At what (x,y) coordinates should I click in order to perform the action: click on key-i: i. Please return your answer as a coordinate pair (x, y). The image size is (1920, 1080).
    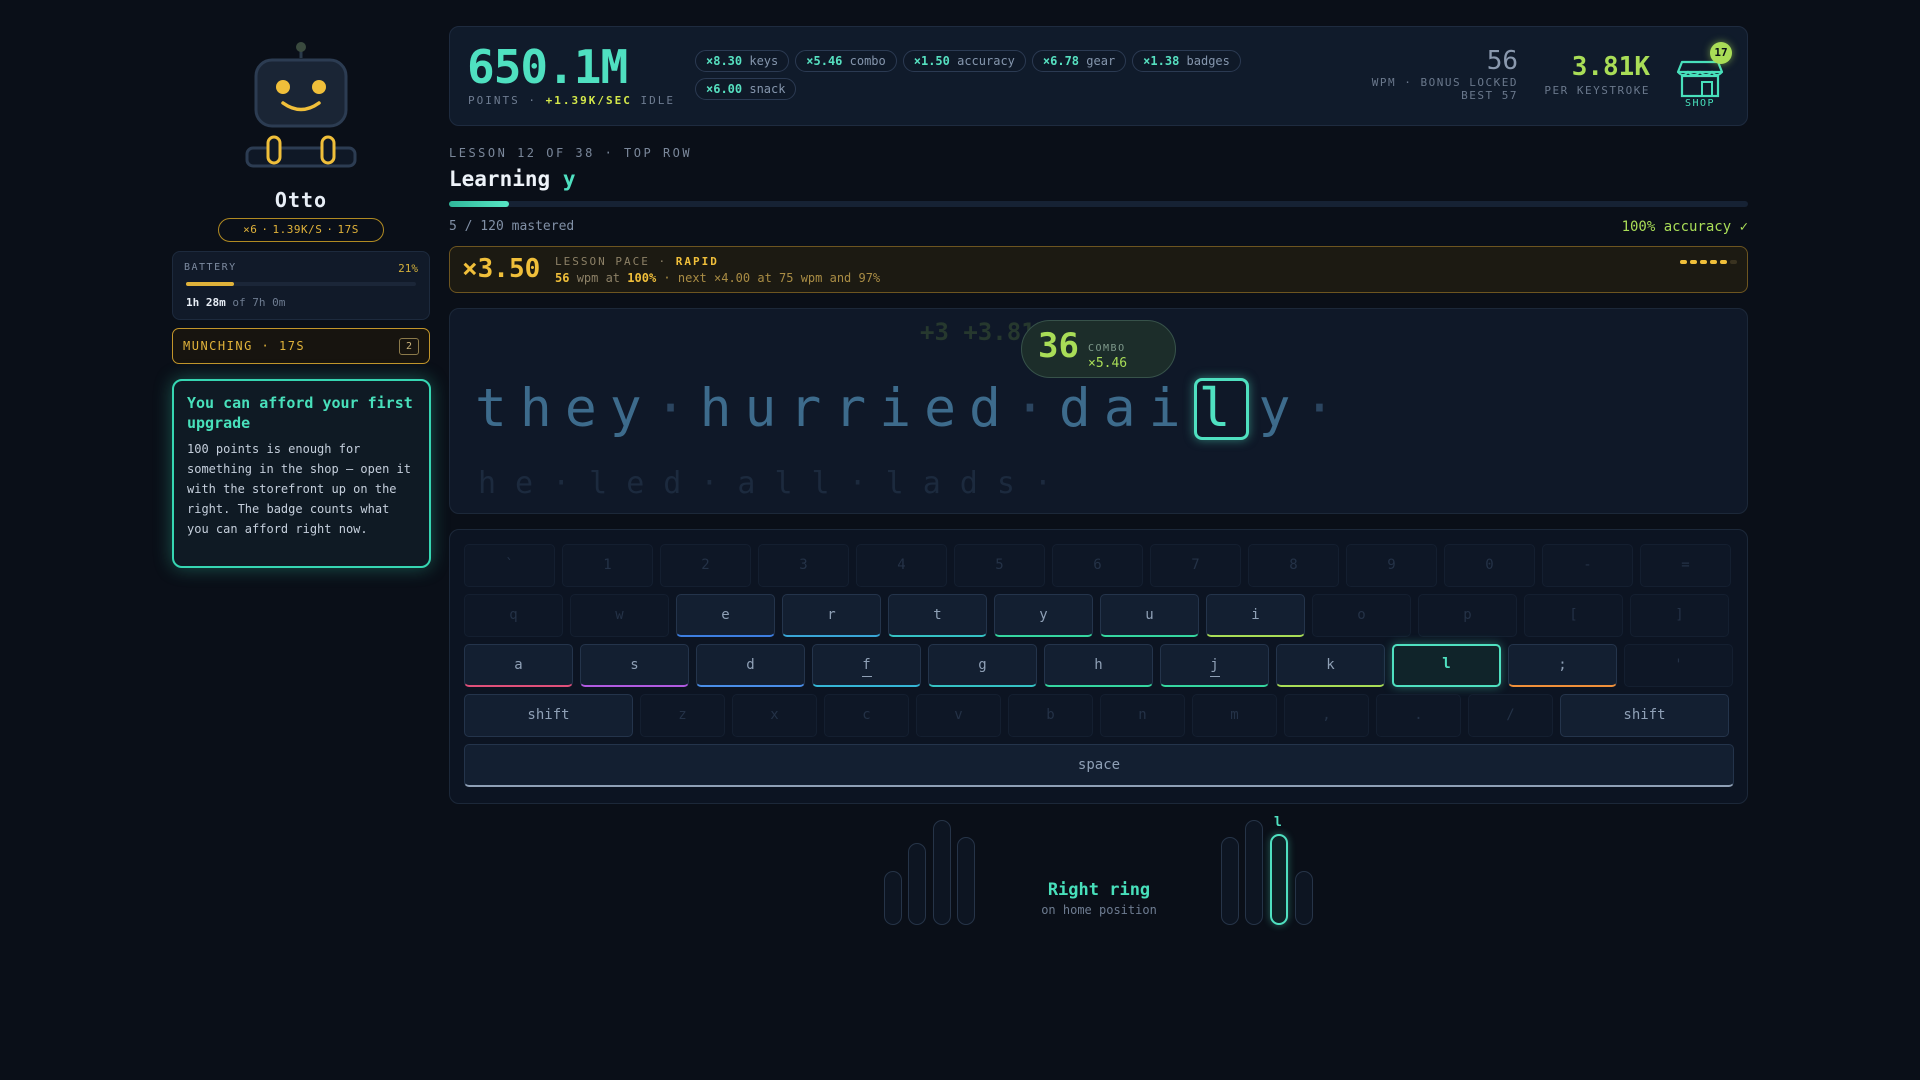
    Looking at the image, I should click on (1255, 615).